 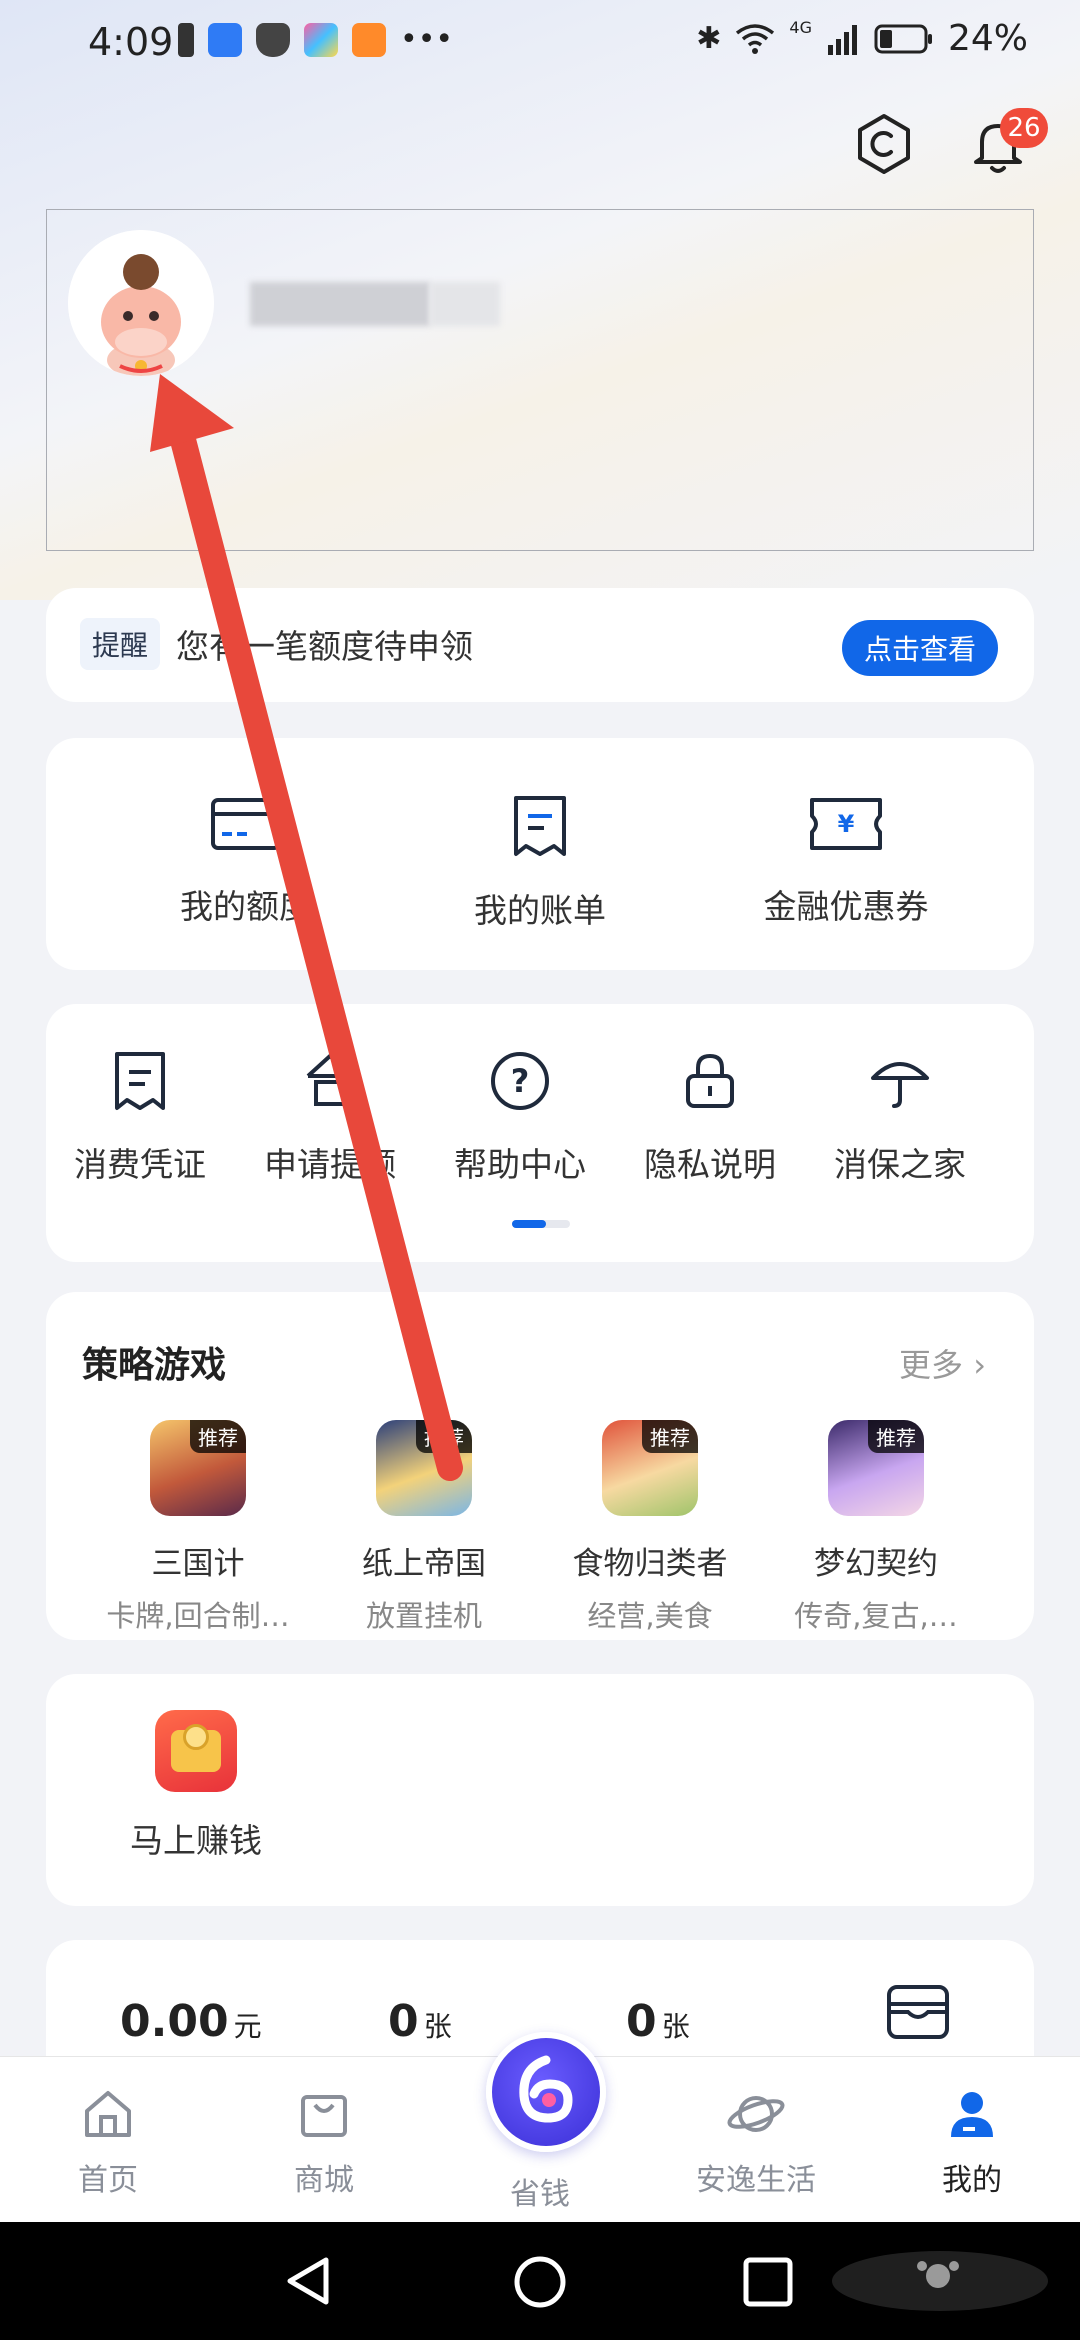 What do you see at coordinates (540, 863) in the screenshot?
I see `my-bill-item: 我的账单` at bounding box center [540, 863].